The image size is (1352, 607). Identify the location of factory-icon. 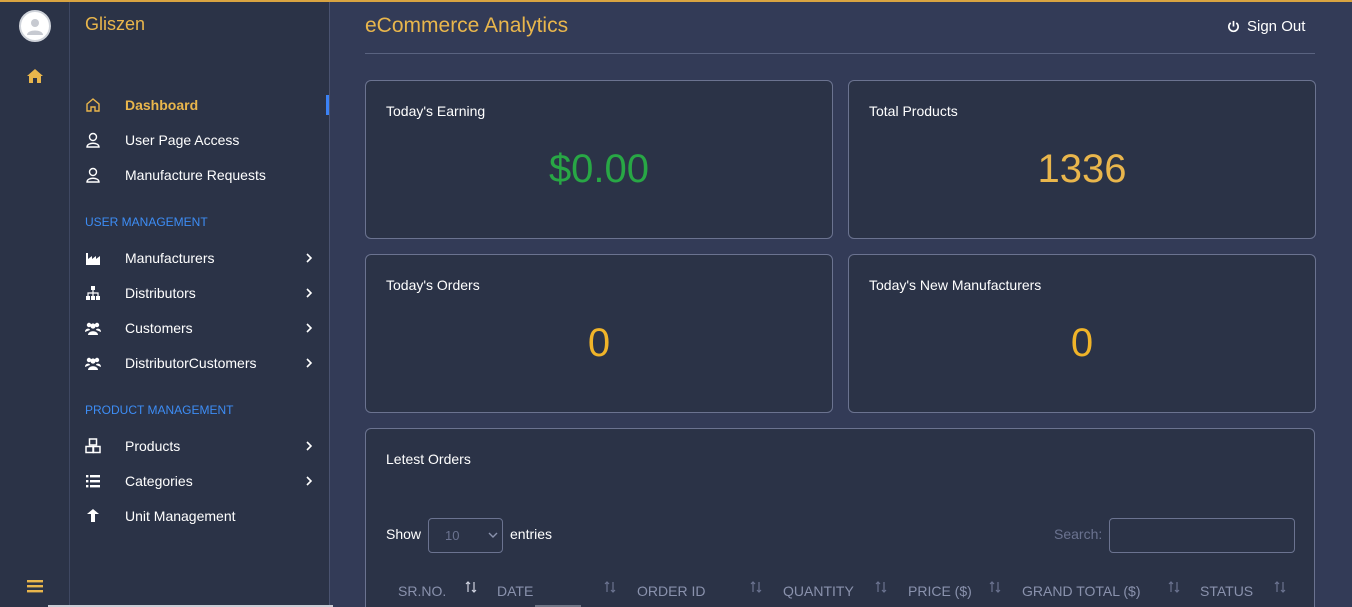
(93, 258).